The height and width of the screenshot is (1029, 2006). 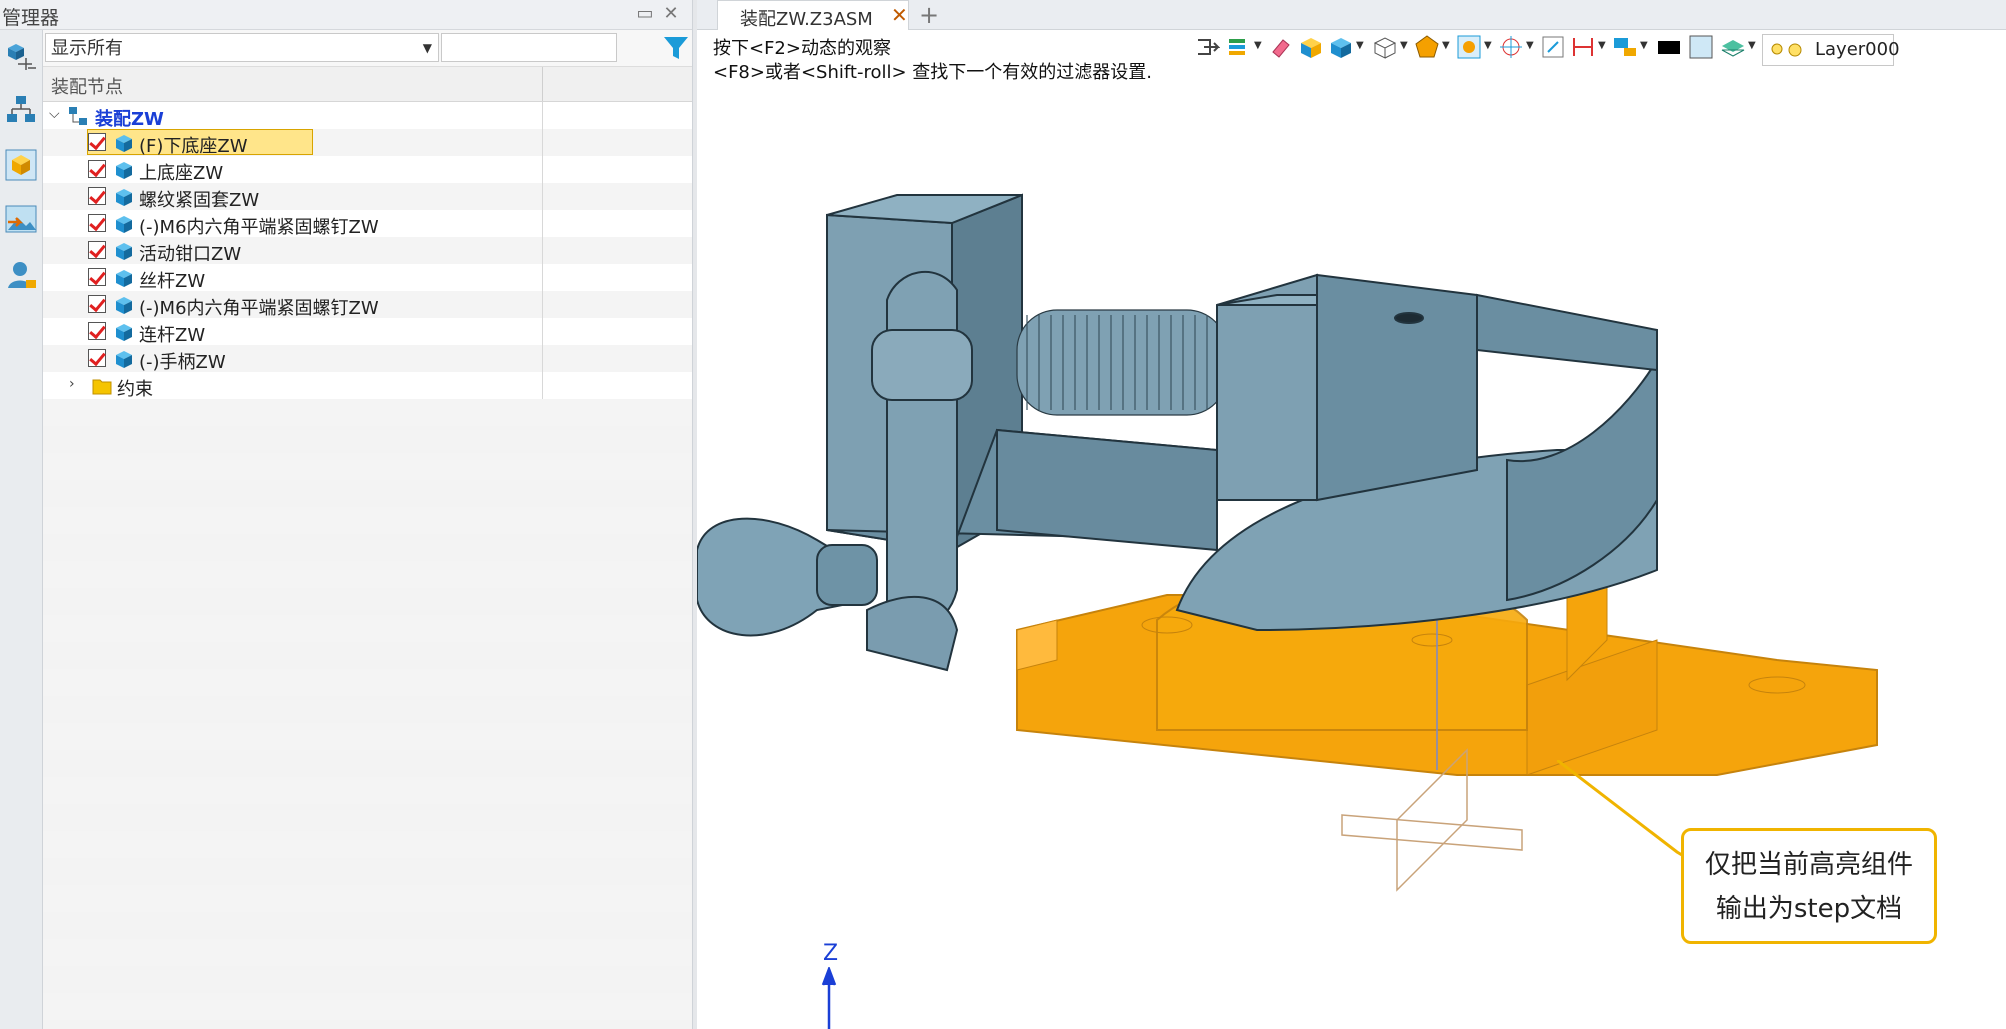 What do you see at coordinates (21, 55) in the screenshot?
I see `assembly-icon` at bounding box center [21, 55].